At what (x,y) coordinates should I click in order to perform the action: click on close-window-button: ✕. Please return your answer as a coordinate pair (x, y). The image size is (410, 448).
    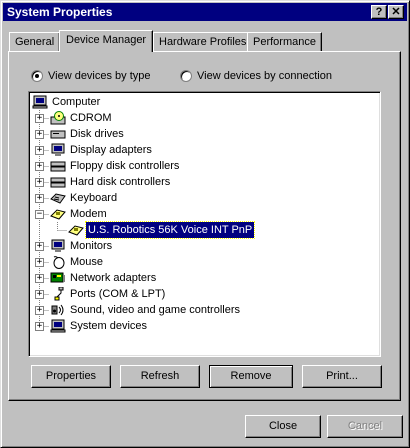
    Looking at the image, I should click on (396, 12).